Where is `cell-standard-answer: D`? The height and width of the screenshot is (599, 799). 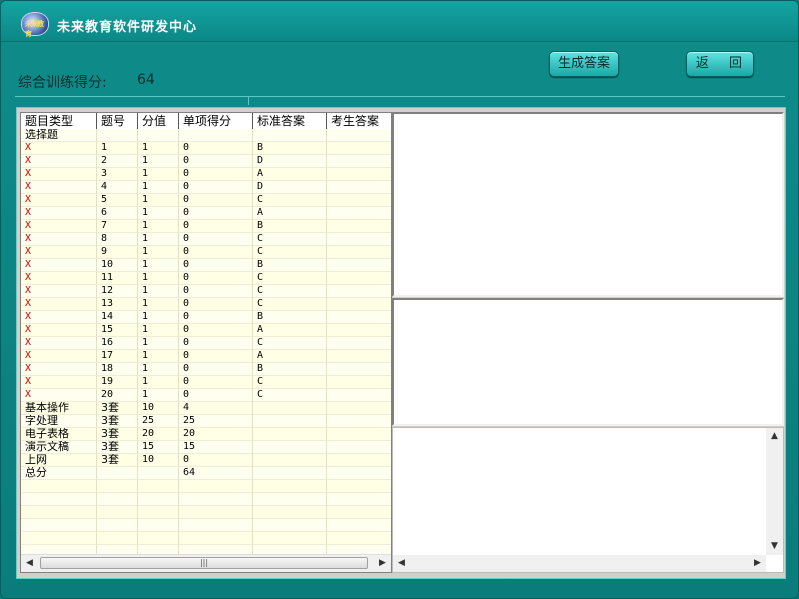
cell-standard-answer: D is located at coordinates (290, 161).